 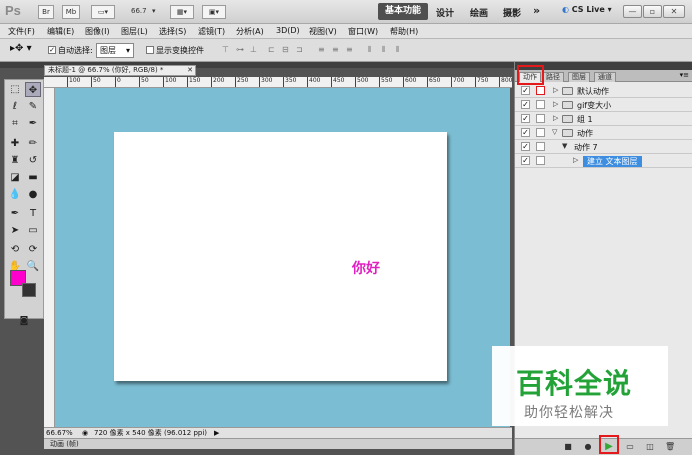 I want to click on move-tool-preset-icon: ▸✥ ▾, so click(x=21, y=48).